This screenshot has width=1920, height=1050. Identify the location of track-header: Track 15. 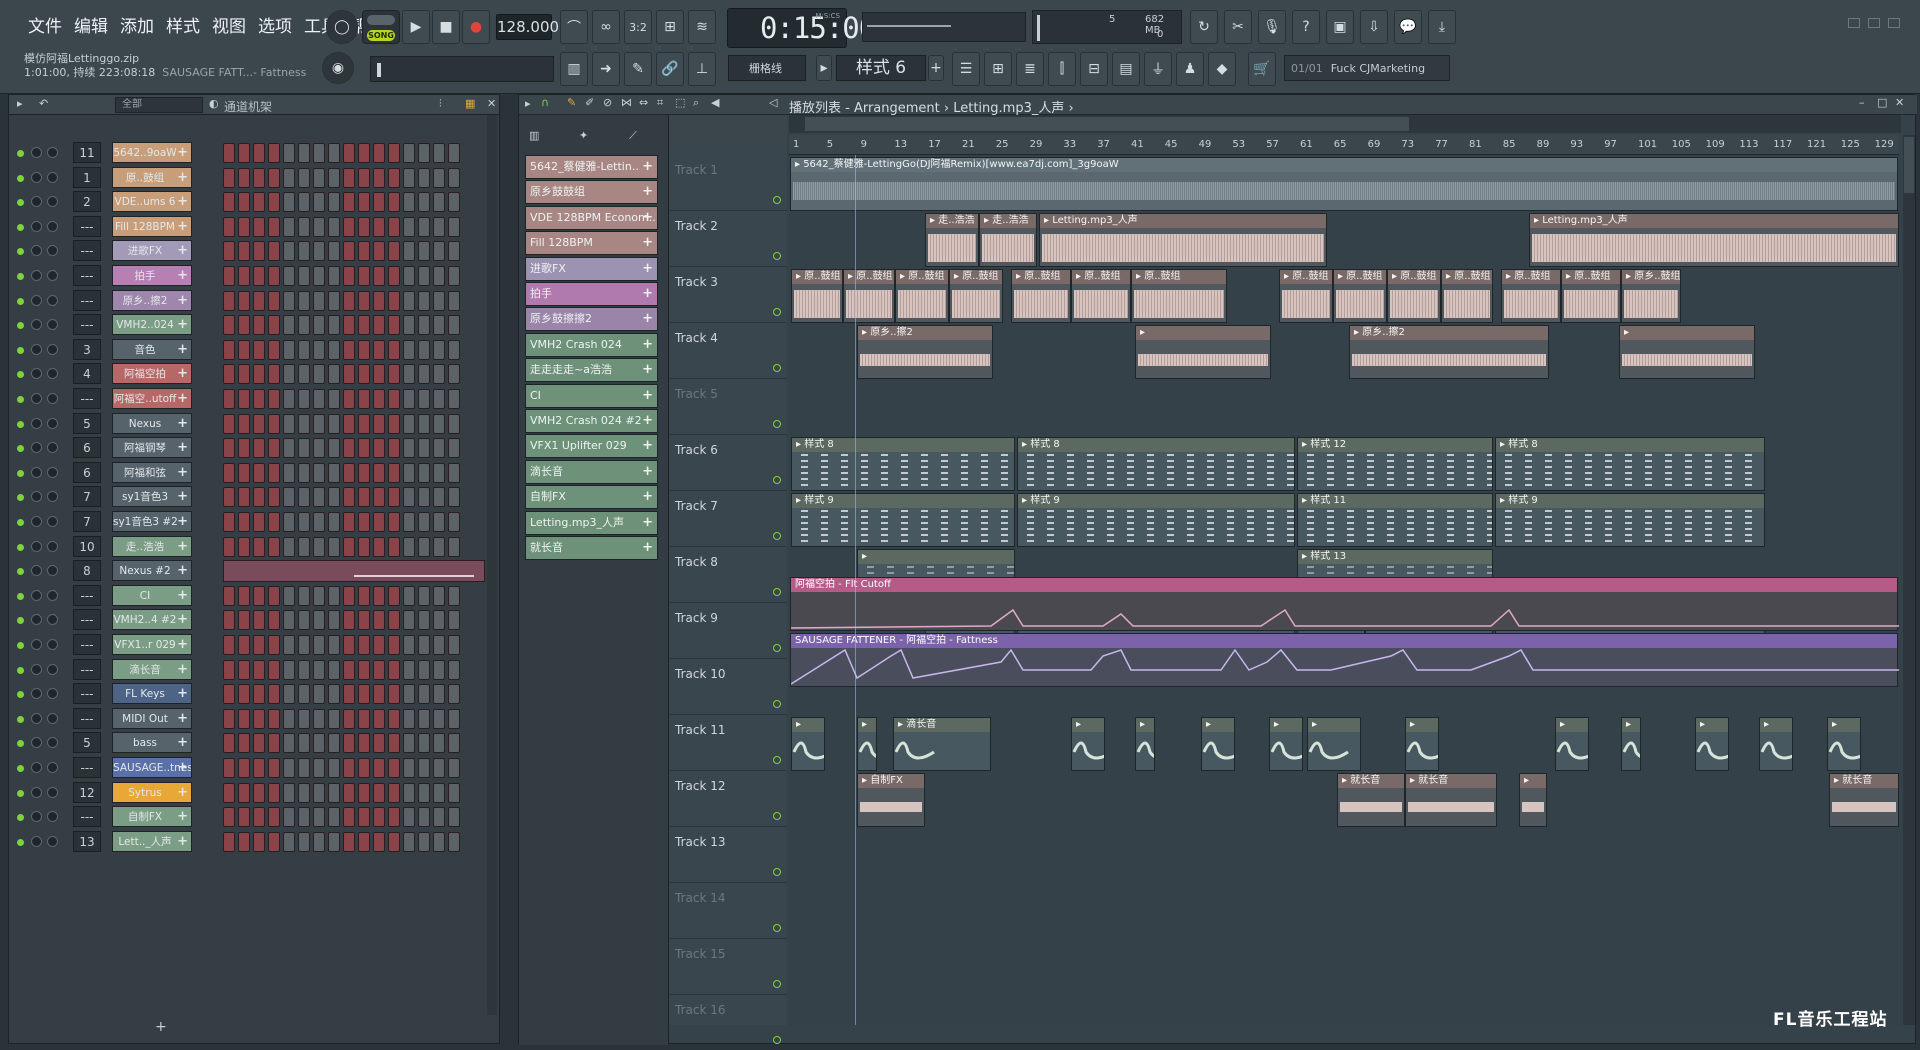
(728, 967).